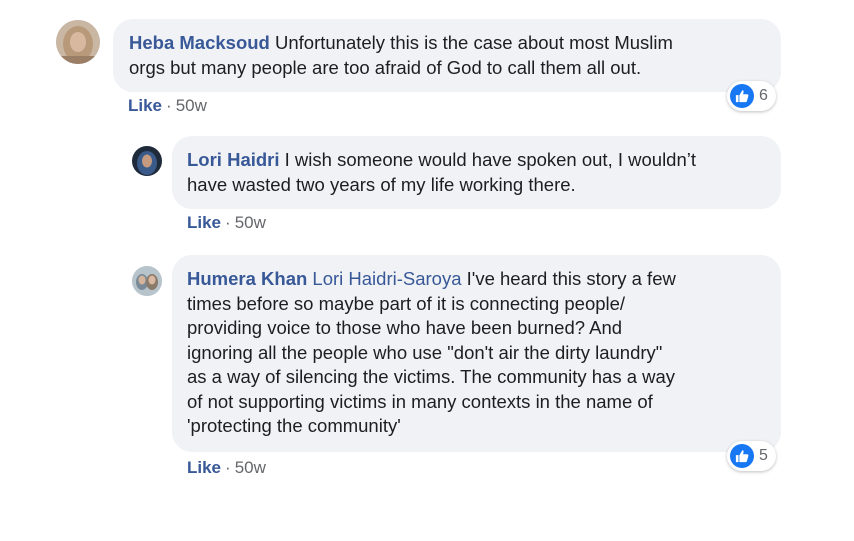 The height and width of the screenshot is (541, 854). Describe the element at coordinates (763, 95) in the screenshot. I see `reaction-count: 6` at that location.